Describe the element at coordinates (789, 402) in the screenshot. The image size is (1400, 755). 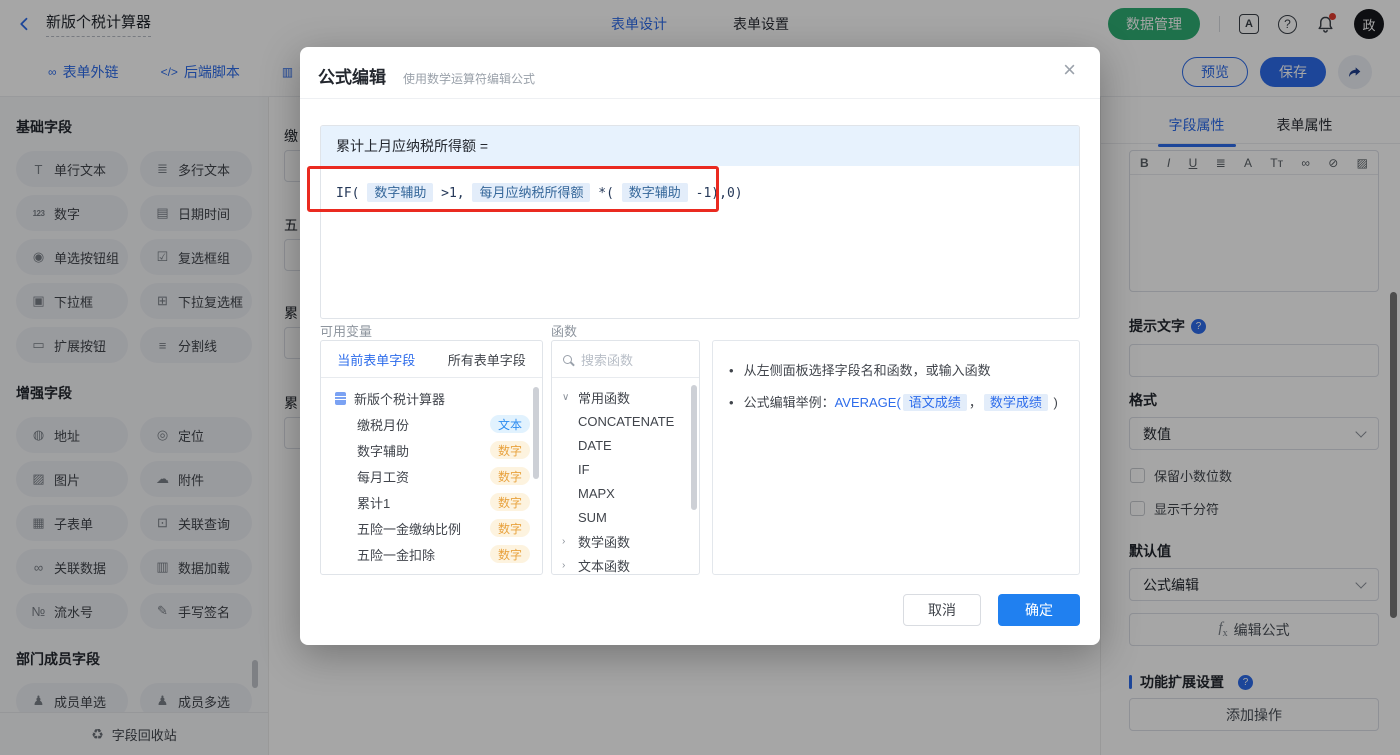
I see `tip-text: 公式编辑举例：` at that location.